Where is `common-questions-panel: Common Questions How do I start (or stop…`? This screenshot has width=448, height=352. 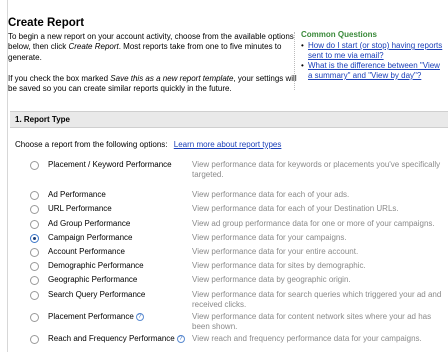
common-questions-panel: Common Questions How do I start (or stop… is located at coordinates (373, 55).